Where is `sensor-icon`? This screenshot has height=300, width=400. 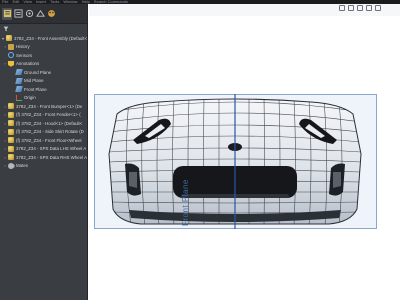
sensor-icon is located at coordinates (11, 55).